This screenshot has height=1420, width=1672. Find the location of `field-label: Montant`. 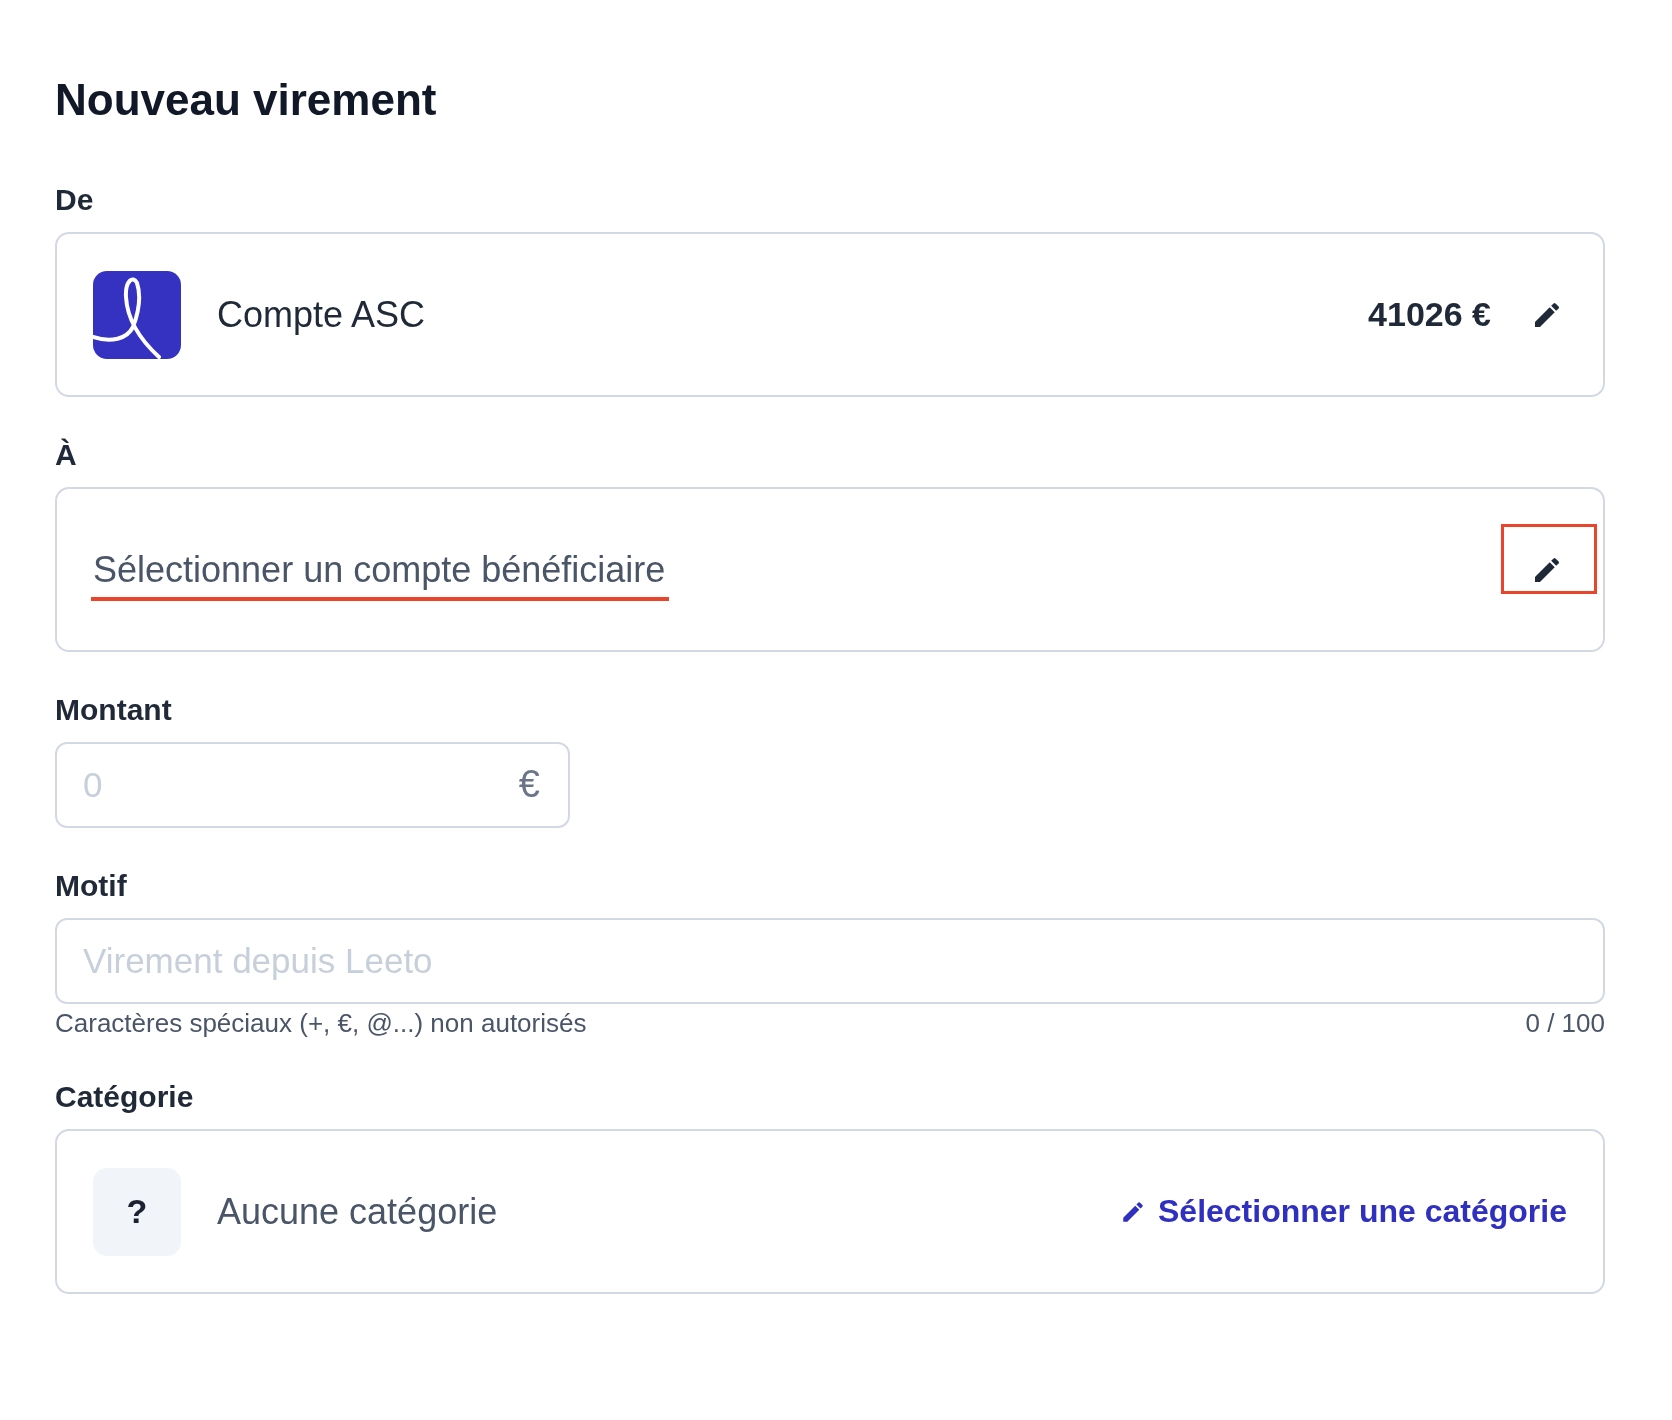

field-label: Montant is located at coordinates (114, 710).